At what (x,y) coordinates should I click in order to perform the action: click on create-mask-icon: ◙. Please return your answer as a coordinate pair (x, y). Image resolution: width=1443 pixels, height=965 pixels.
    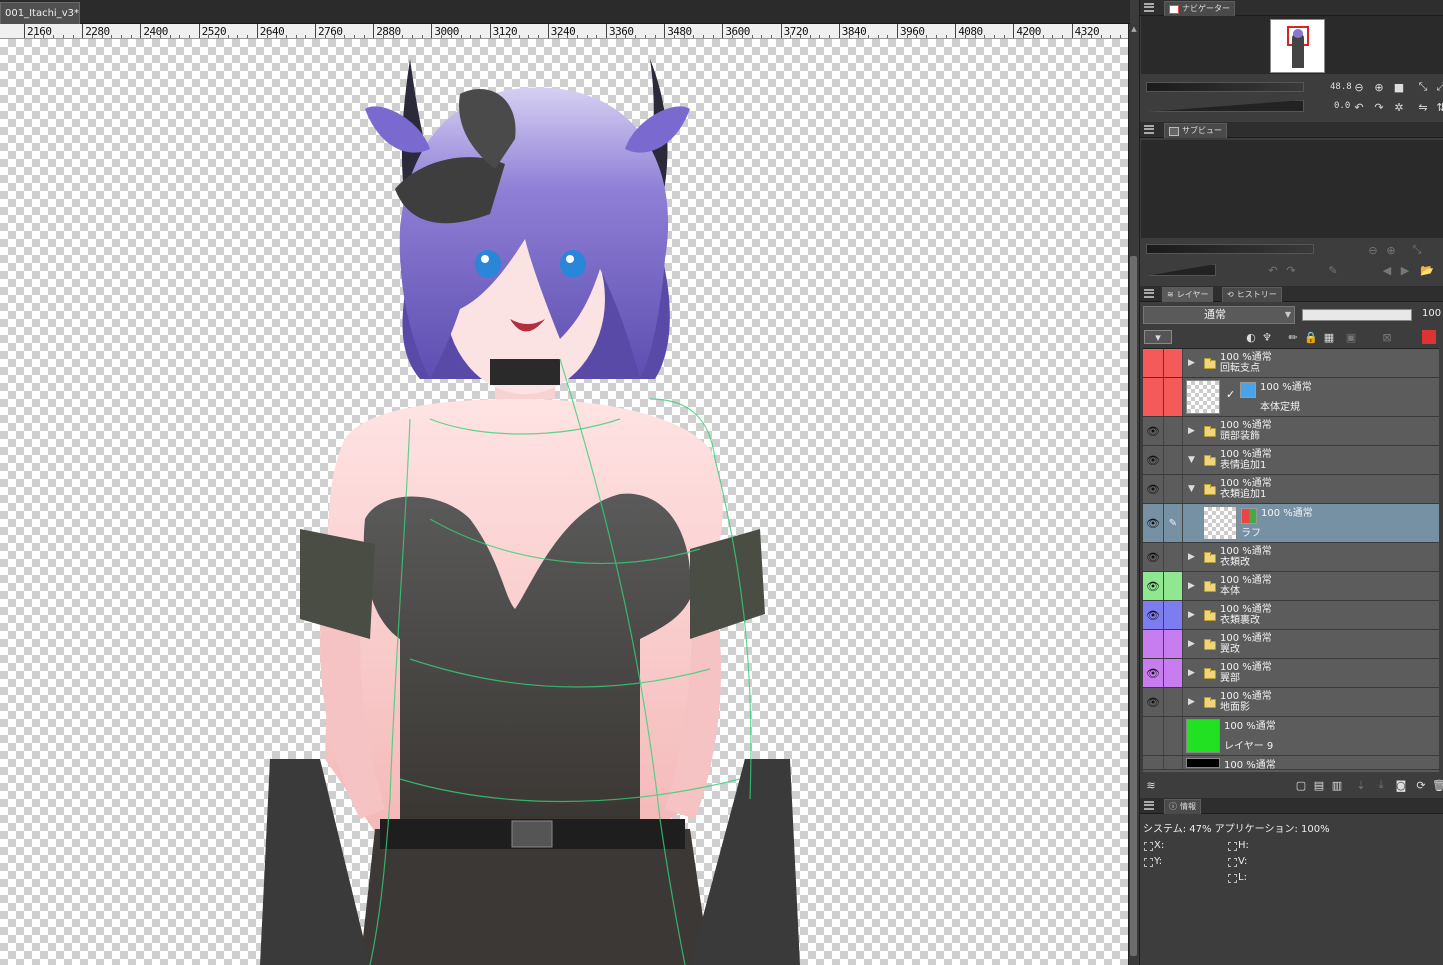
    Looking at the image, I should click on (1401, 785).